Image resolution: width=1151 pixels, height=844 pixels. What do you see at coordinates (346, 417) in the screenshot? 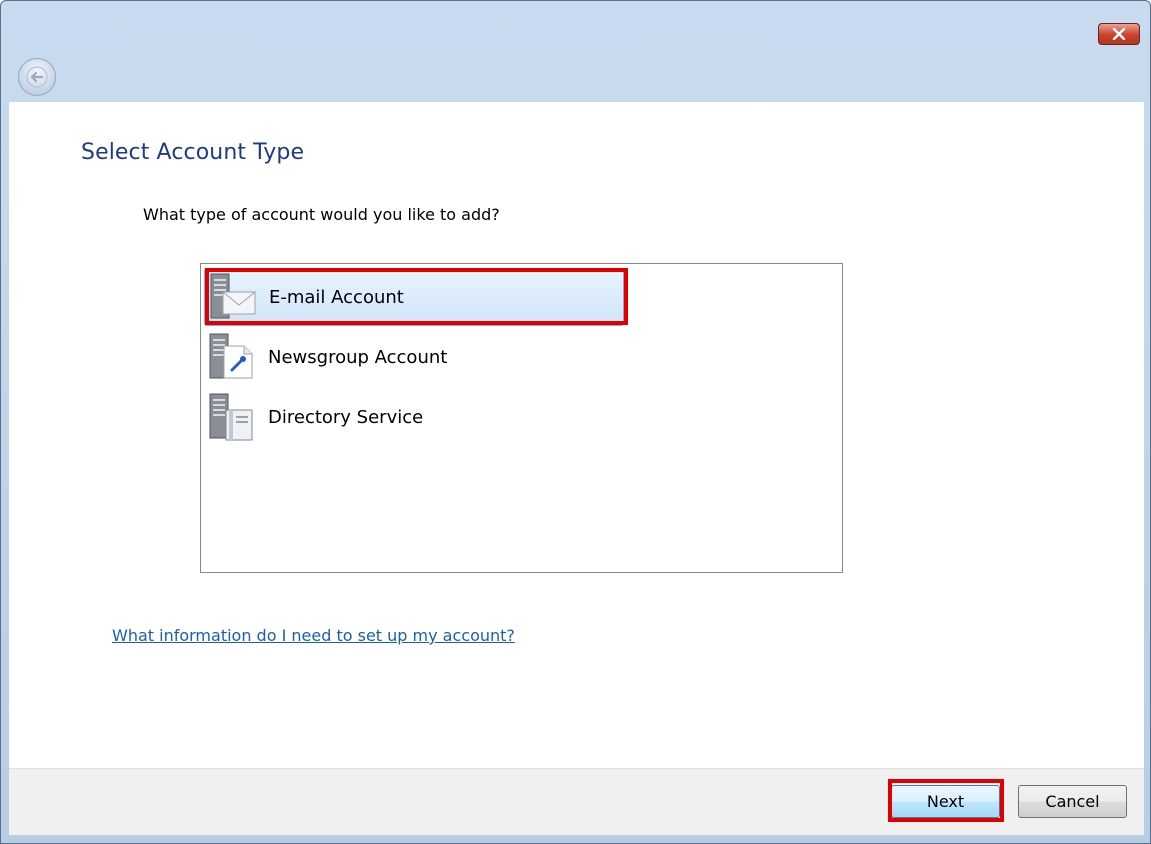
I see `list-item-label: Directory Service` at bounding box center [346, 417].